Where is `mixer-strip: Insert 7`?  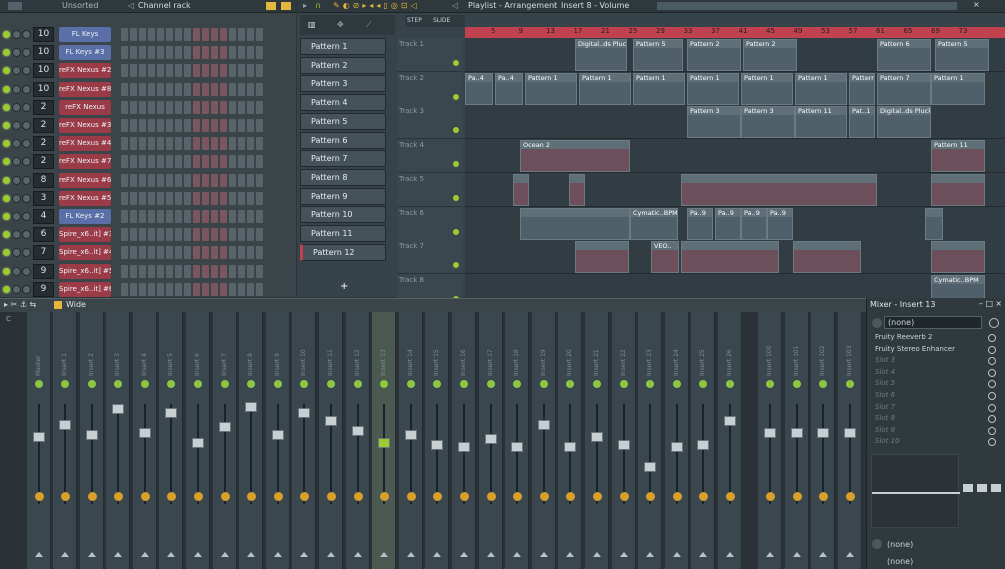 mixer-strip: Insert 7 is located at coordinates (224, 440).